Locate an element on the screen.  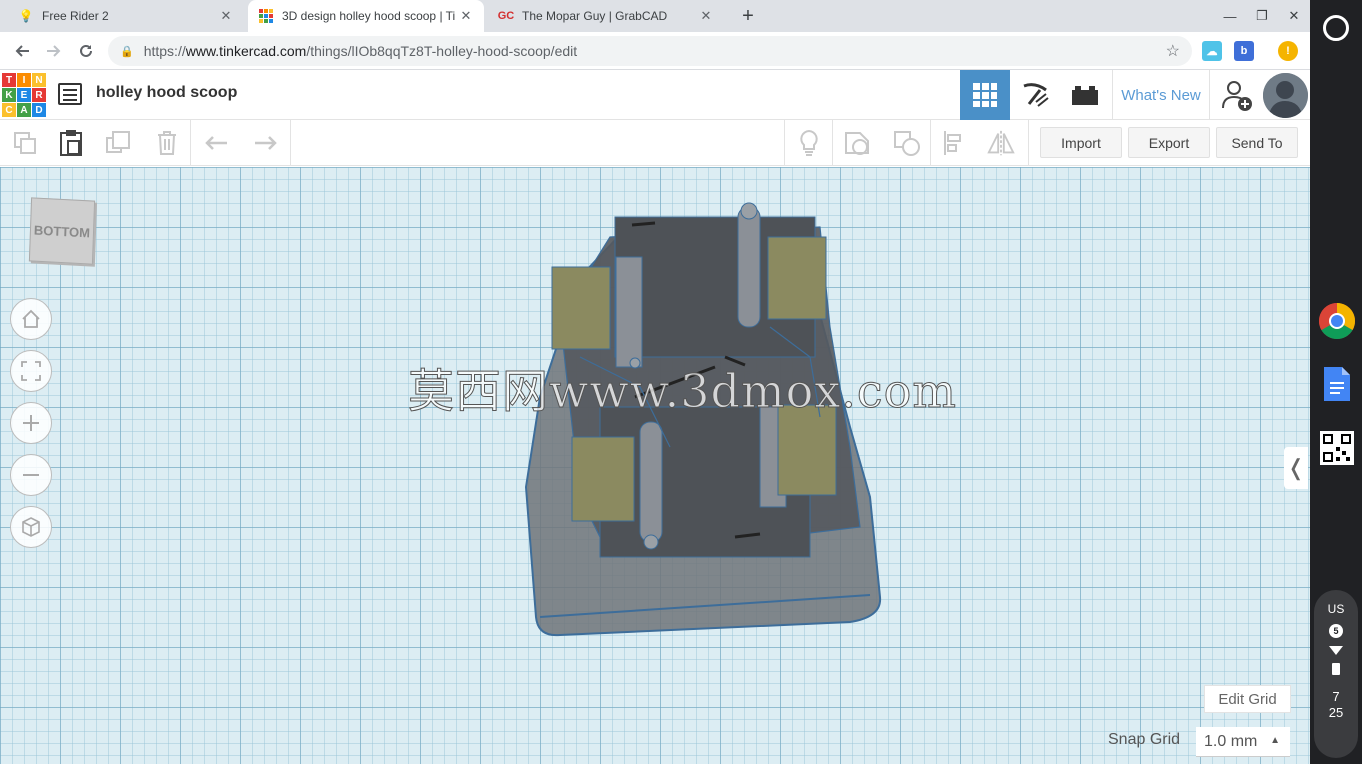
notes-button is located at coordinates (809, 143).